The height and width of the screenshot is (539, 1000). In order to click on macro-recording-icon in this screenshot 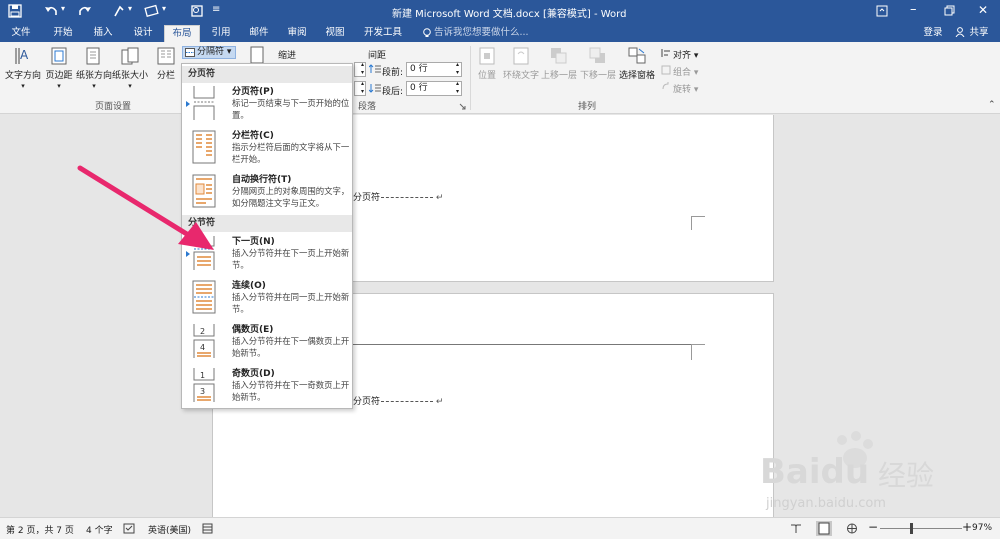, I will do `click(207, 528)`.